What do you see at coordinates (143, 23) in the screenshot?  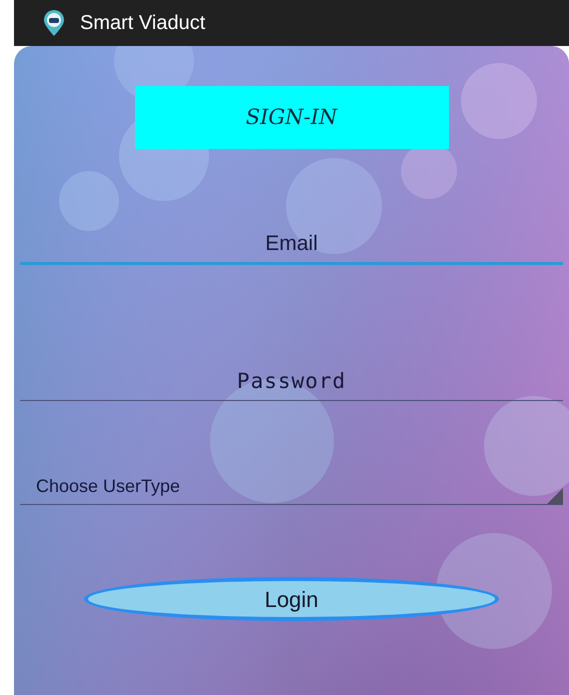 I see `app-title: Smart Viaduct` at bounding box center [143, 23].